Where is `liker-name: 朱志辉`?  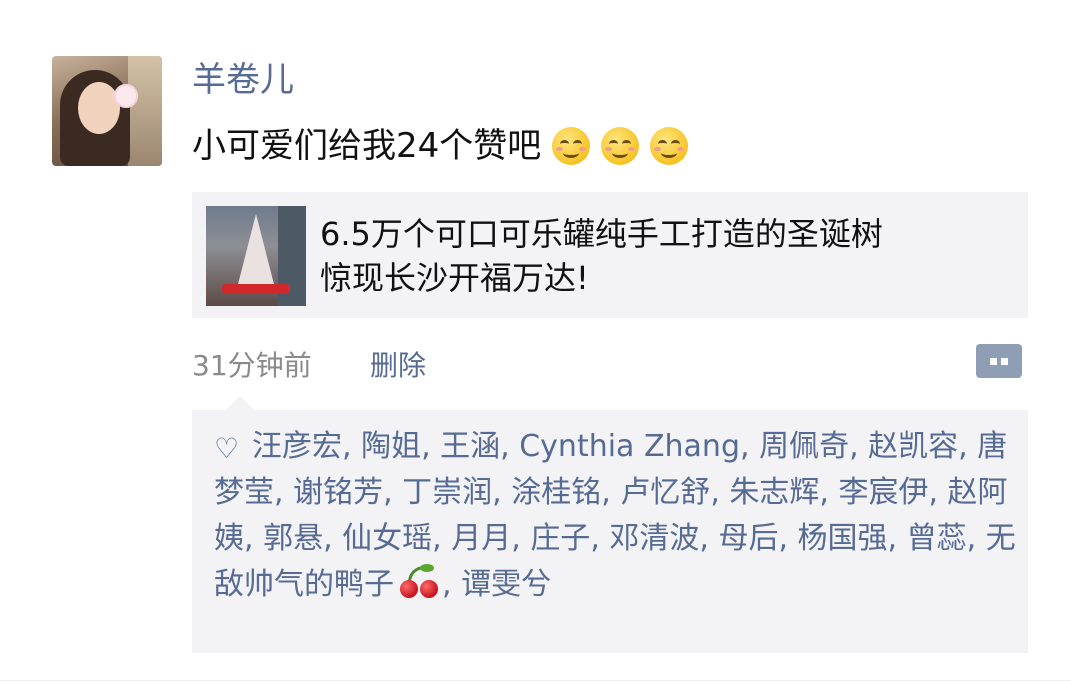 liker-name: 朱志辉 is located at coordinates (774, 492).